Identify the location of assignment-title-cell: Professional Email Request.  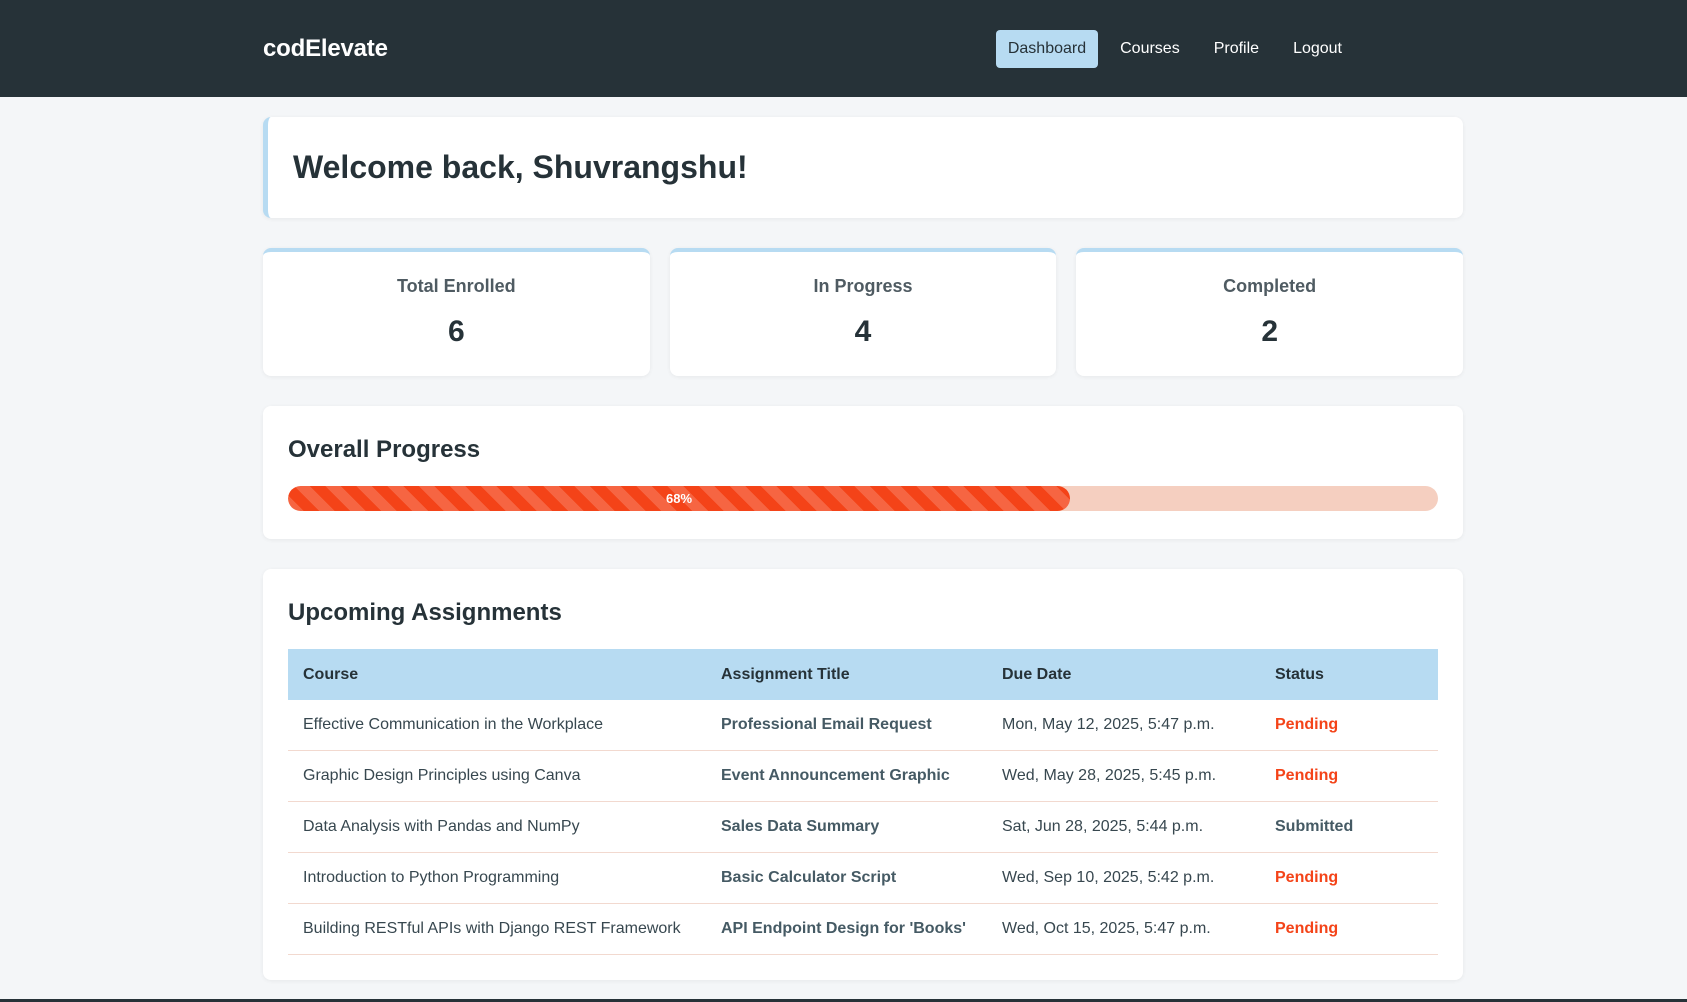
(846, 725).